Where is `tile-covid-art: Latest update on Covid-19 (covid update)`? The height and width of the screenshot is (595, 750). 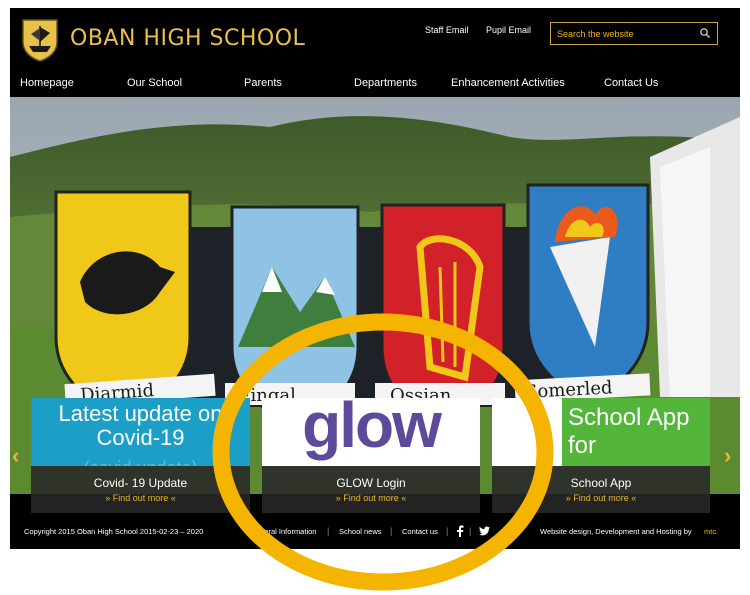
tile-covid-art: Latest update on Covid-19 (covid update) is located at coordinates (140, 432).